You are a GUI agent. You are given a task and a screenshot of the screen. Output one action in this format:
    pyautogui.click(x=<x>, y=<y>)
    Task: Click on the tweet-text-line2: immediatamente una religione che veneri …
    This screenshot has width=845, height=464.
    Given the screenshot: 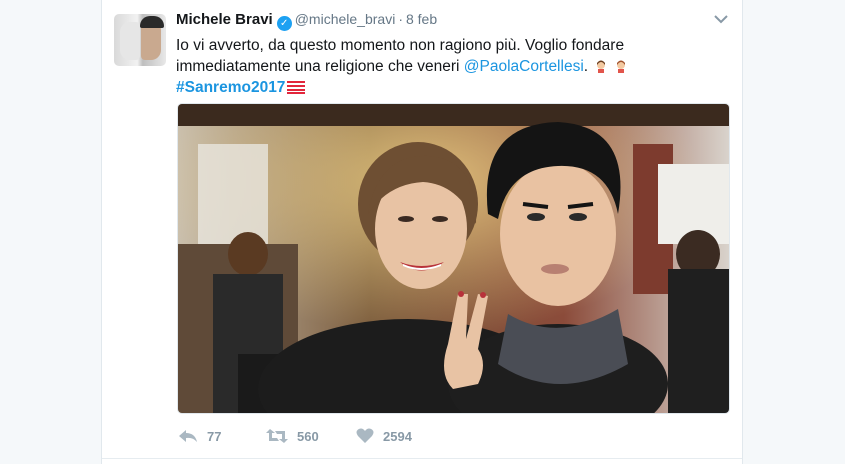 What is the action you would take?
    pyautogui.click(x=436, y=66)
    